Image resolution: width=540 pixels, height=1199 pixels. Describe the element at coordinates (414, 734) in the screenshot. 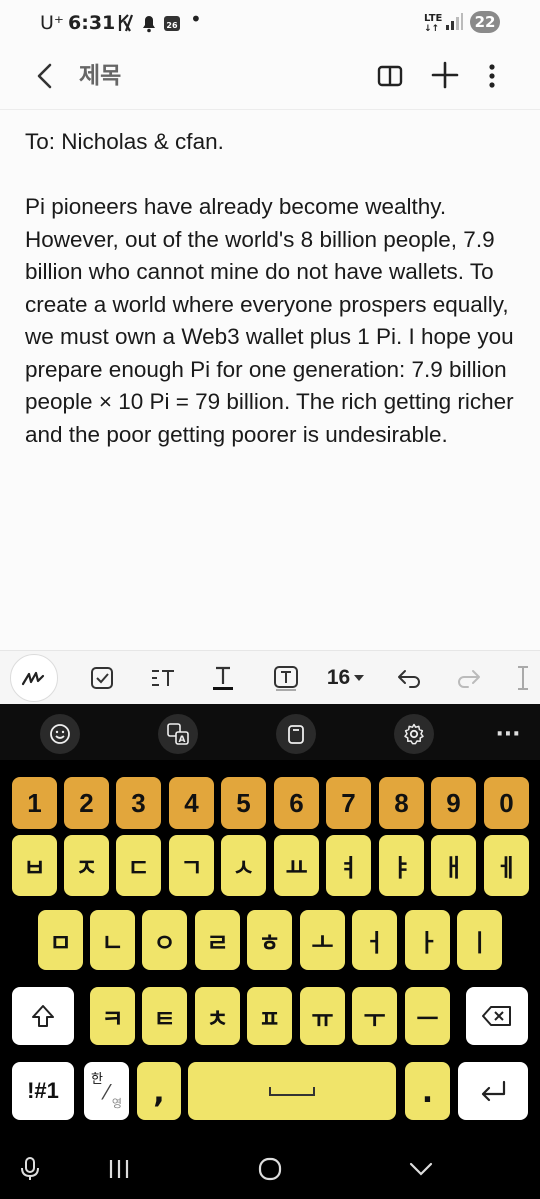

I see `keyboard-settings-button` at that location.